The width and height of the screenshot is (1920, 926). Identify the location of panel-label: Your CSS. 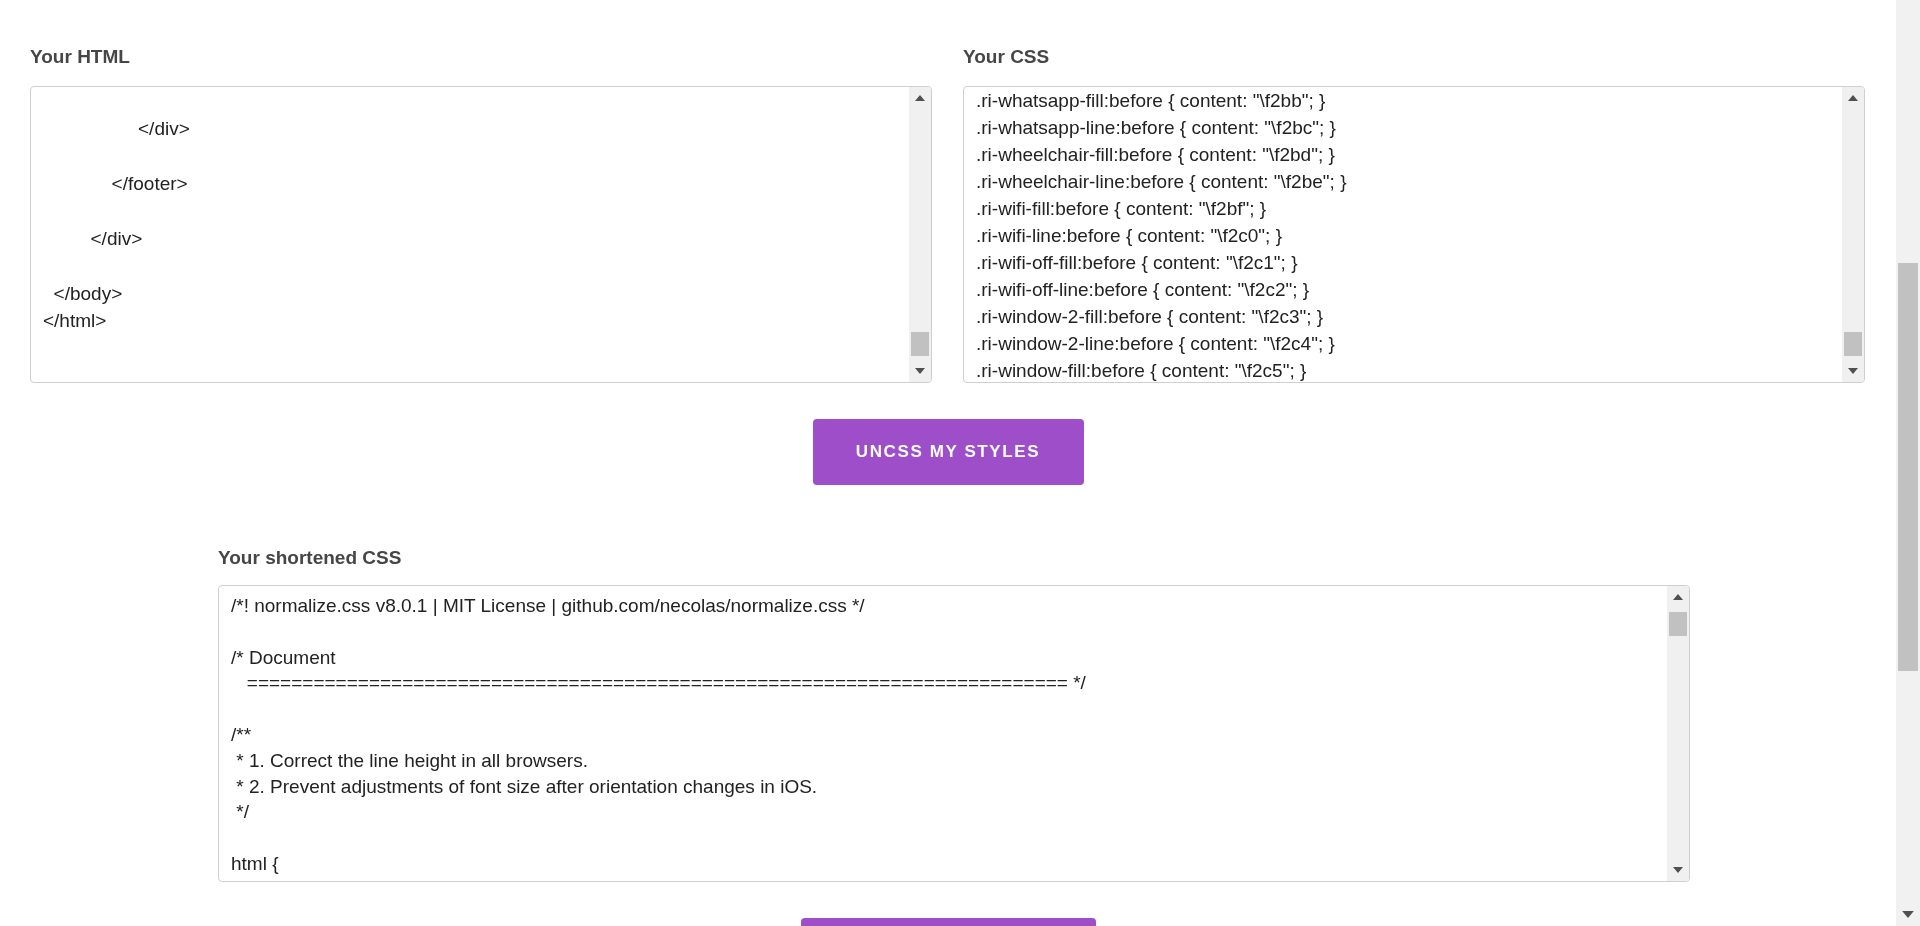
(1006, 57).